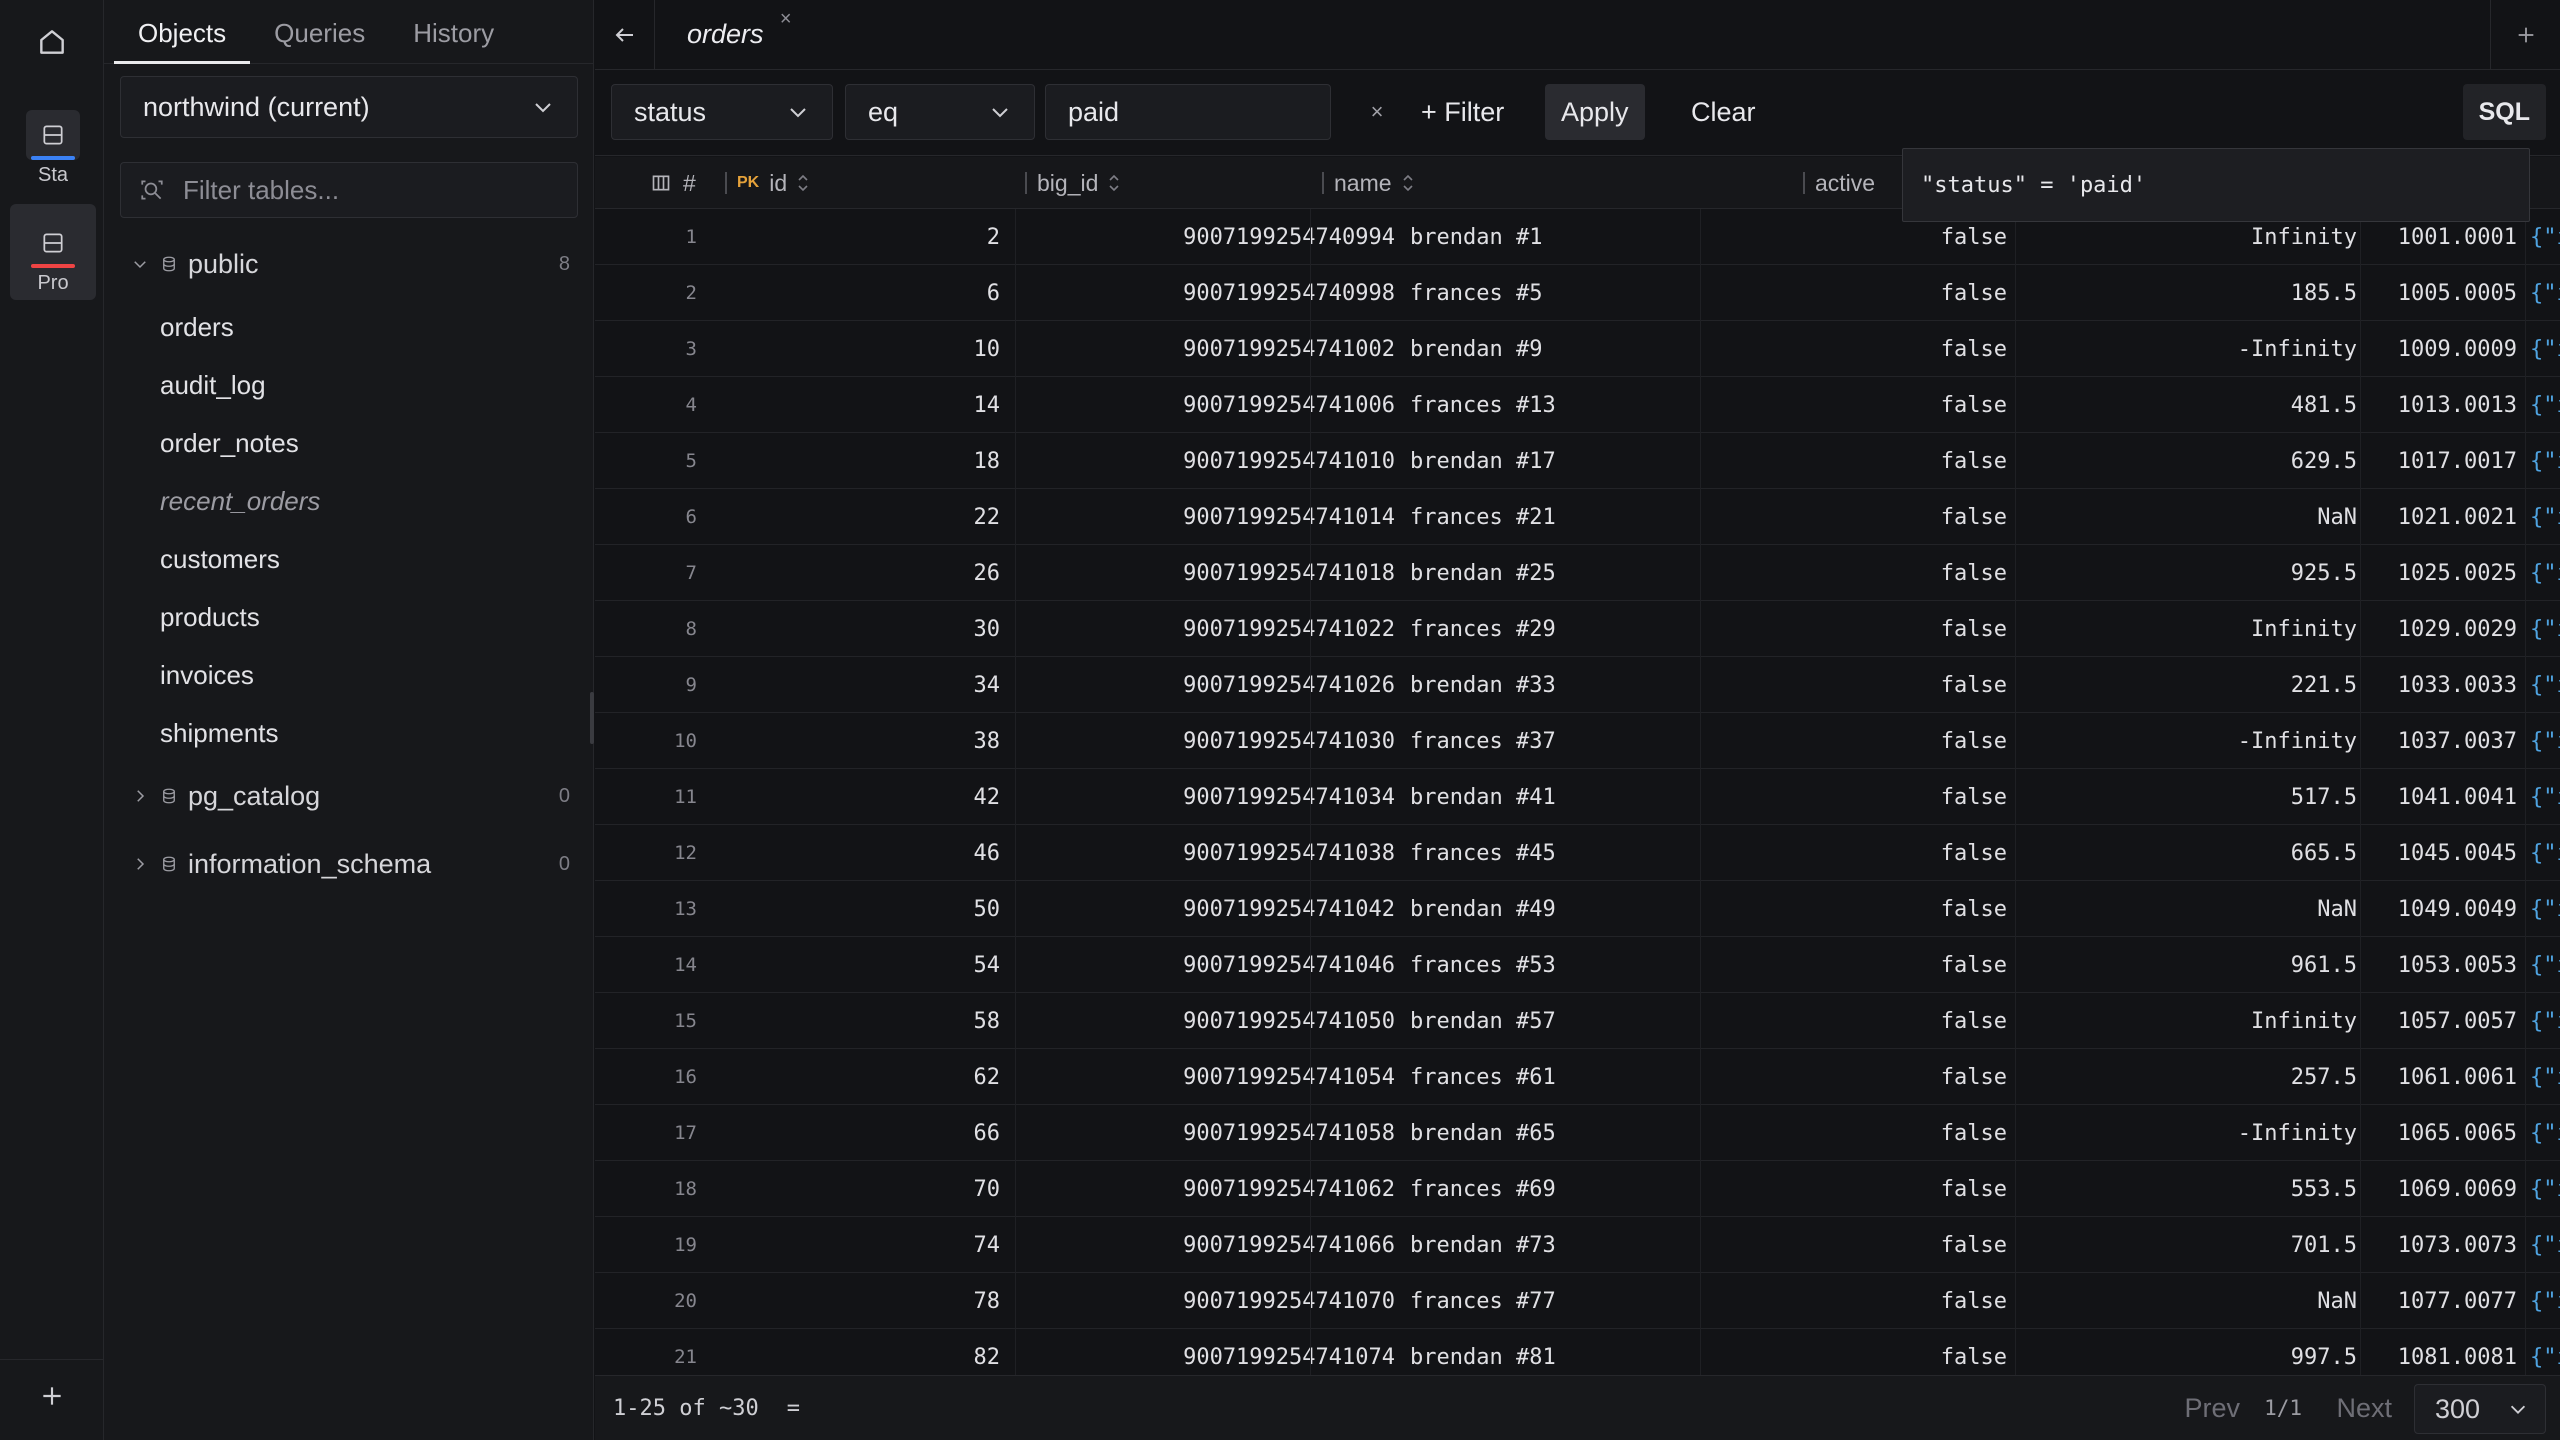 The width and height of the screenshot is (2560, 1440). Describe the element at coordinates (349, 796) in the screenshot. I see `schema-pg-catalog: pg_catalog 0` at that location.